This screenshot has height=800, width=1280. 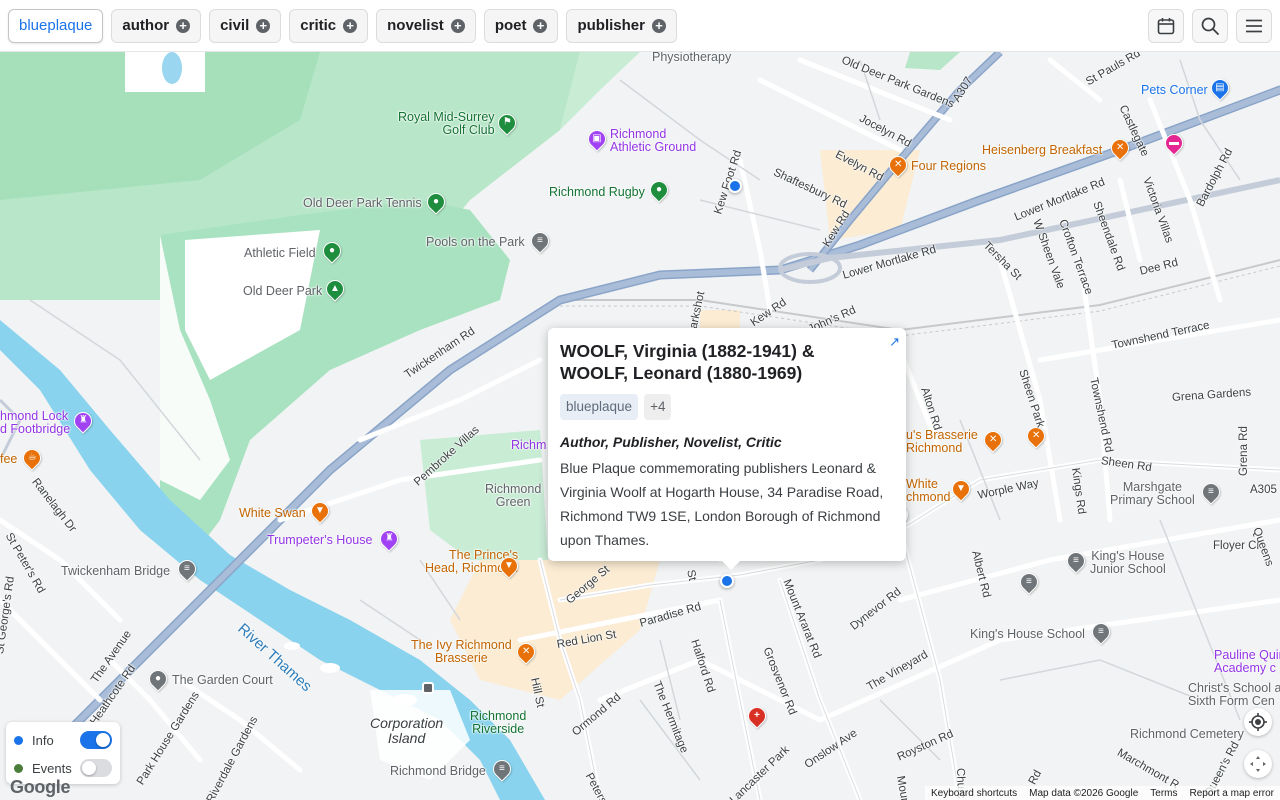 What do you see at coordinates (498, 722) in the screenshot?
I see `place-richmond-riverside: Richmond Riverside` at bounding box center [498, 722].